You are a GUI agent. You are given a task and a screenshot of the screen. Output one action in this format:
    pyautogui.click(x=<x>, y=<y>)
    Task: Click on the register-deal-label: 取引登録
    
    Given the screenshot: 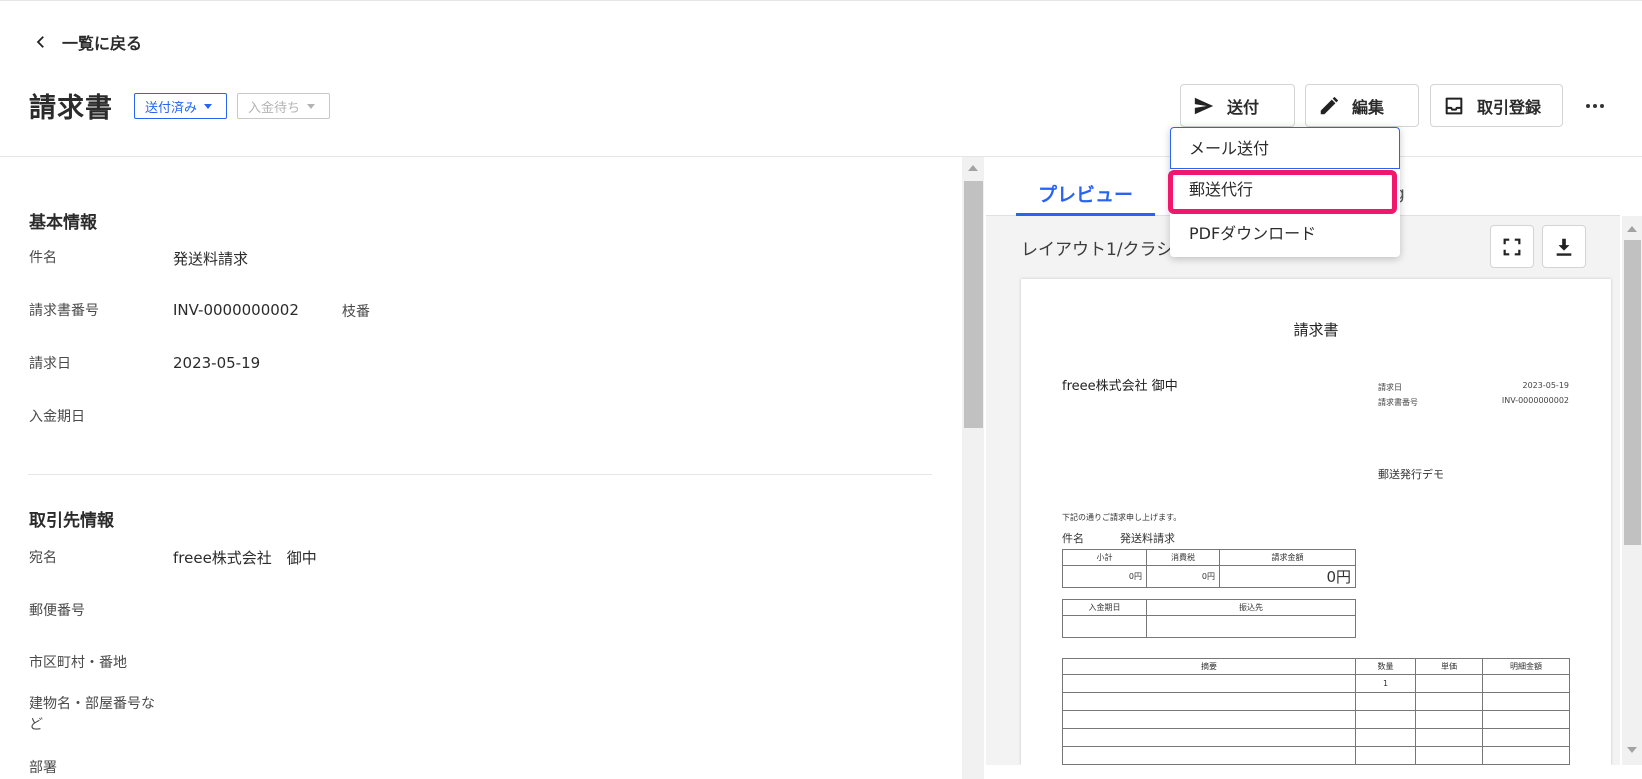 What is the action you would take?
    pyautogui.click(x=1509, y=107)
    